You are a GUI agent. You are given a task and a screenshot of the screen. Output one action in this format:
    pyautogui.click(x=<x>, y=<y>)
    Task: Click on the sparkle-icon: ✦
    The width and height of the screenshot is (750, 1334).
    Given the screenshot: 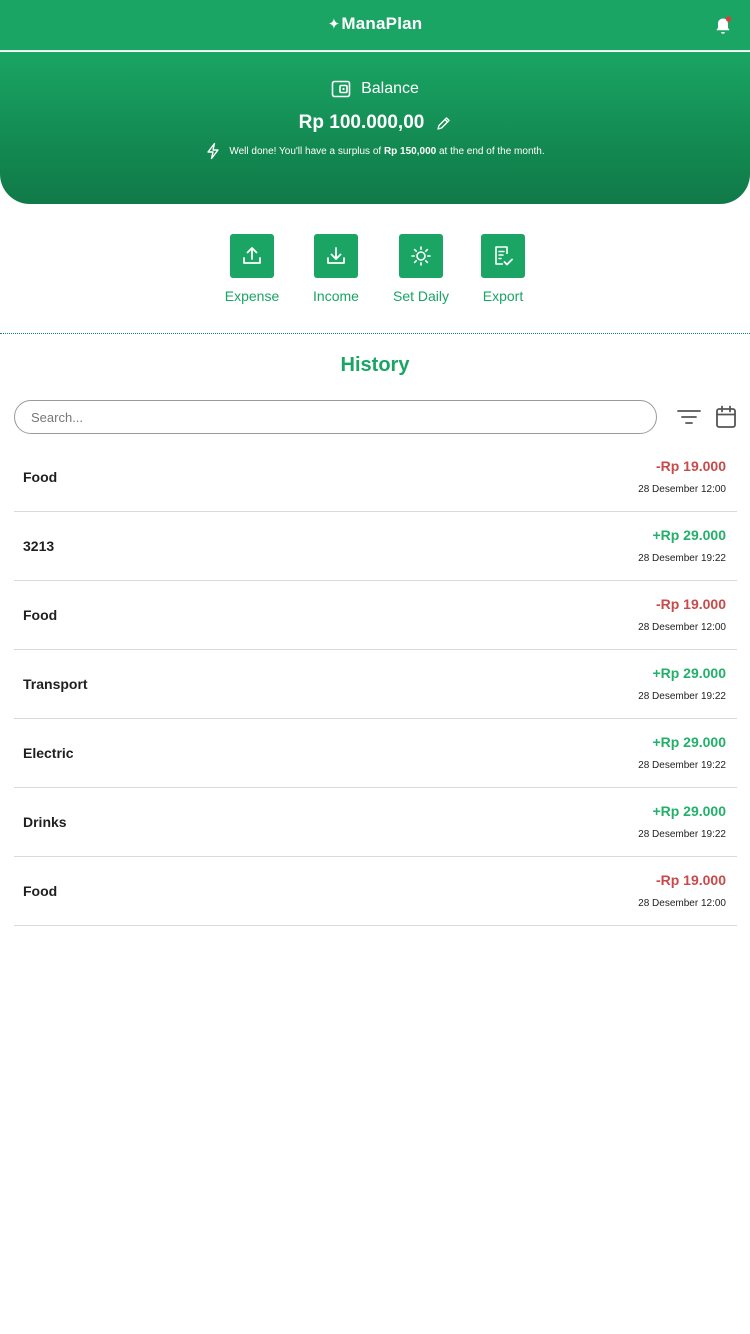 What is the action you would take?
    pyautogui.click(x=334, y=24)
    